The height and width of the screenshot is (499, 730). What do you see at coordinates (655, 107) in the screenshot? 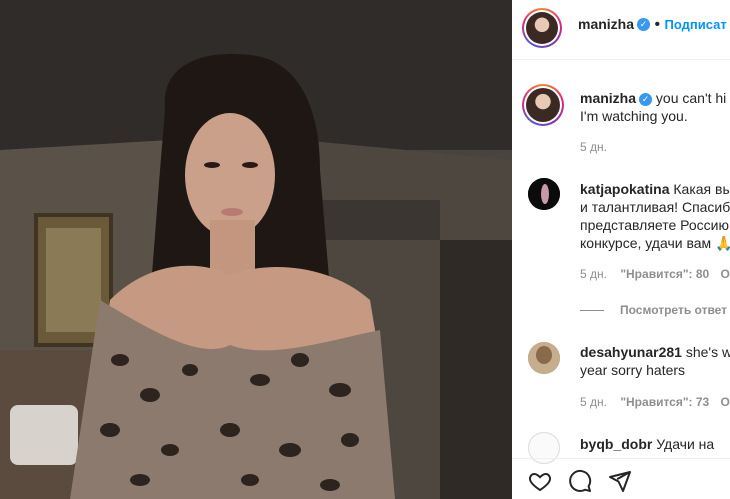
I see `caption: manizha ✓ you can't hi I'm watching you.` at bounding box center [655, 107].